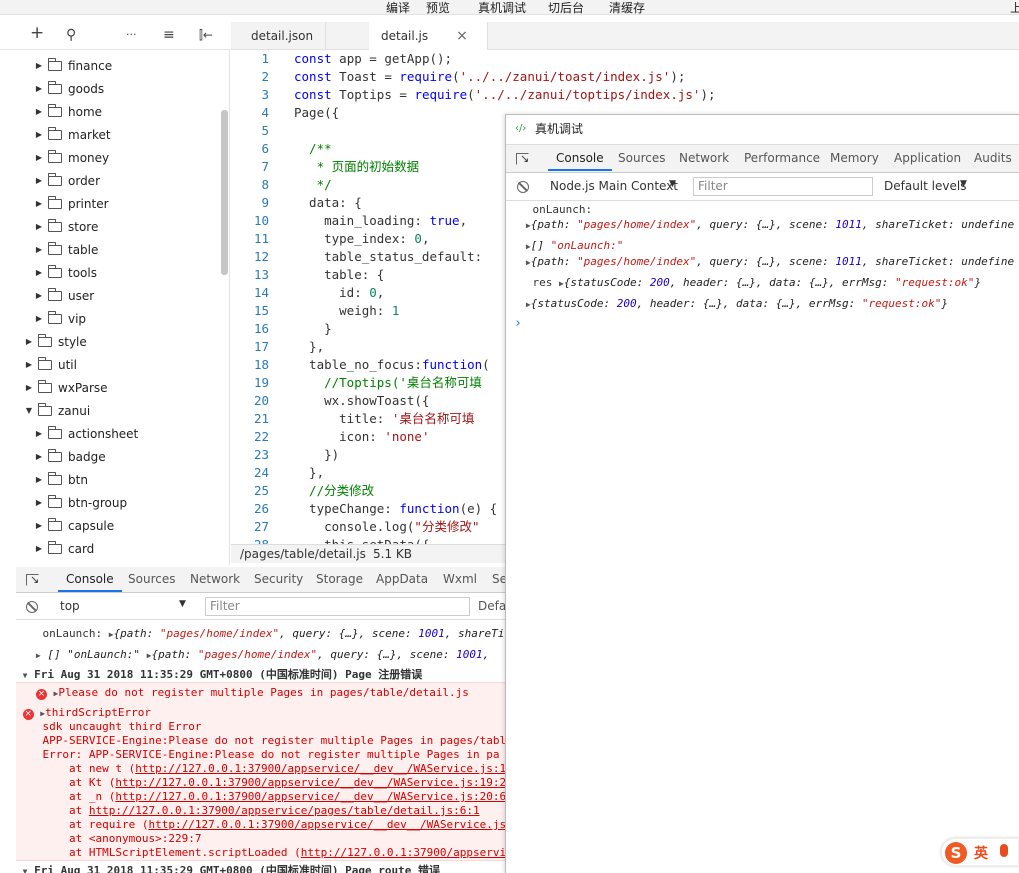 The width and height of the screenshot is (1019, 873). I want to click on tree-item: ▶ wxParse, so click(66, 387).